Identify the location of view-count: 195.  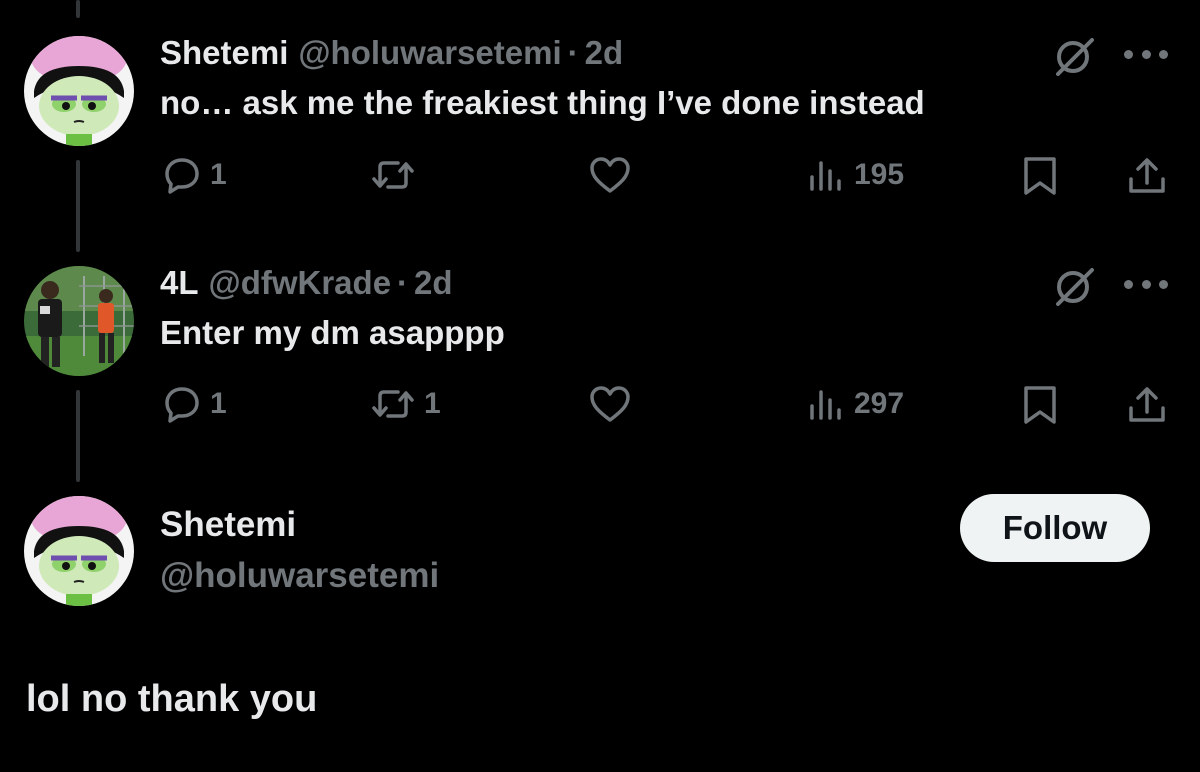
(879, 174).